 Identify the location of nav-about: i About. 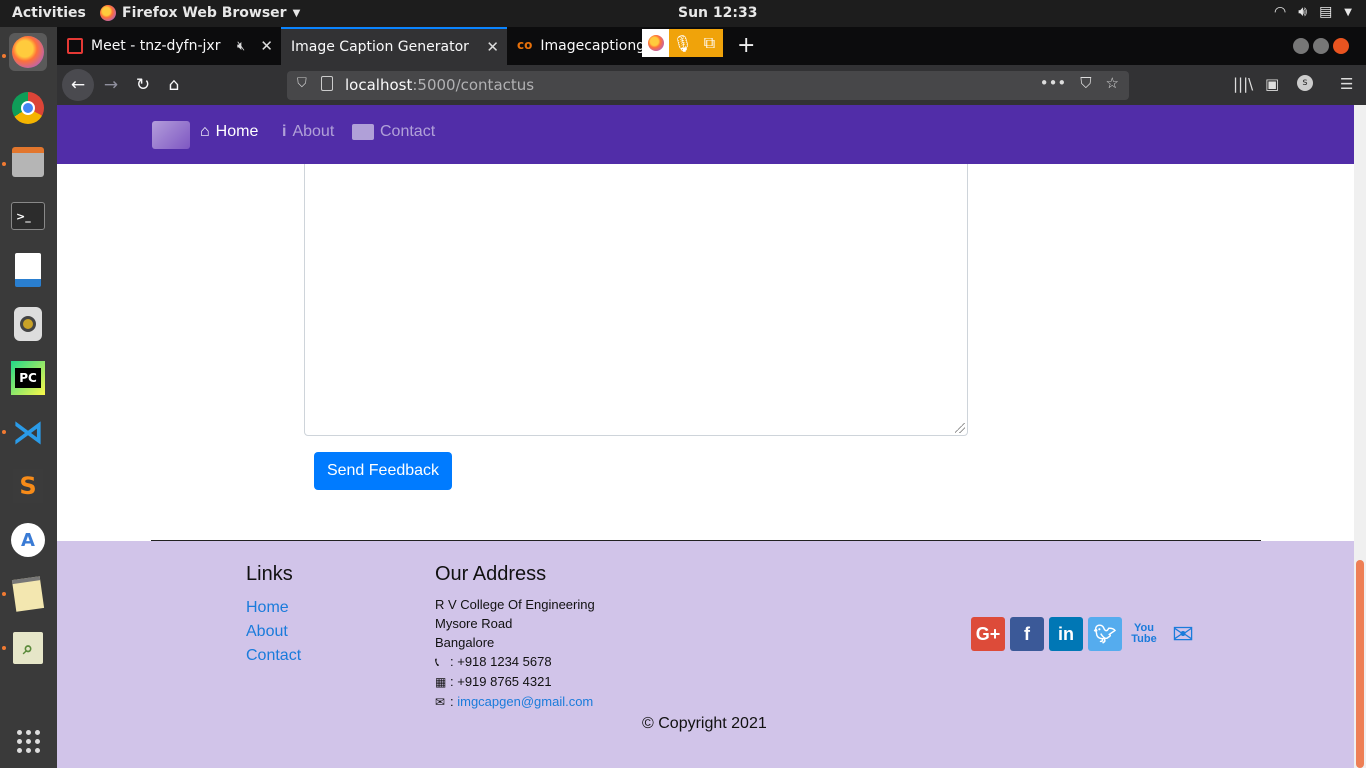
(308, 132).